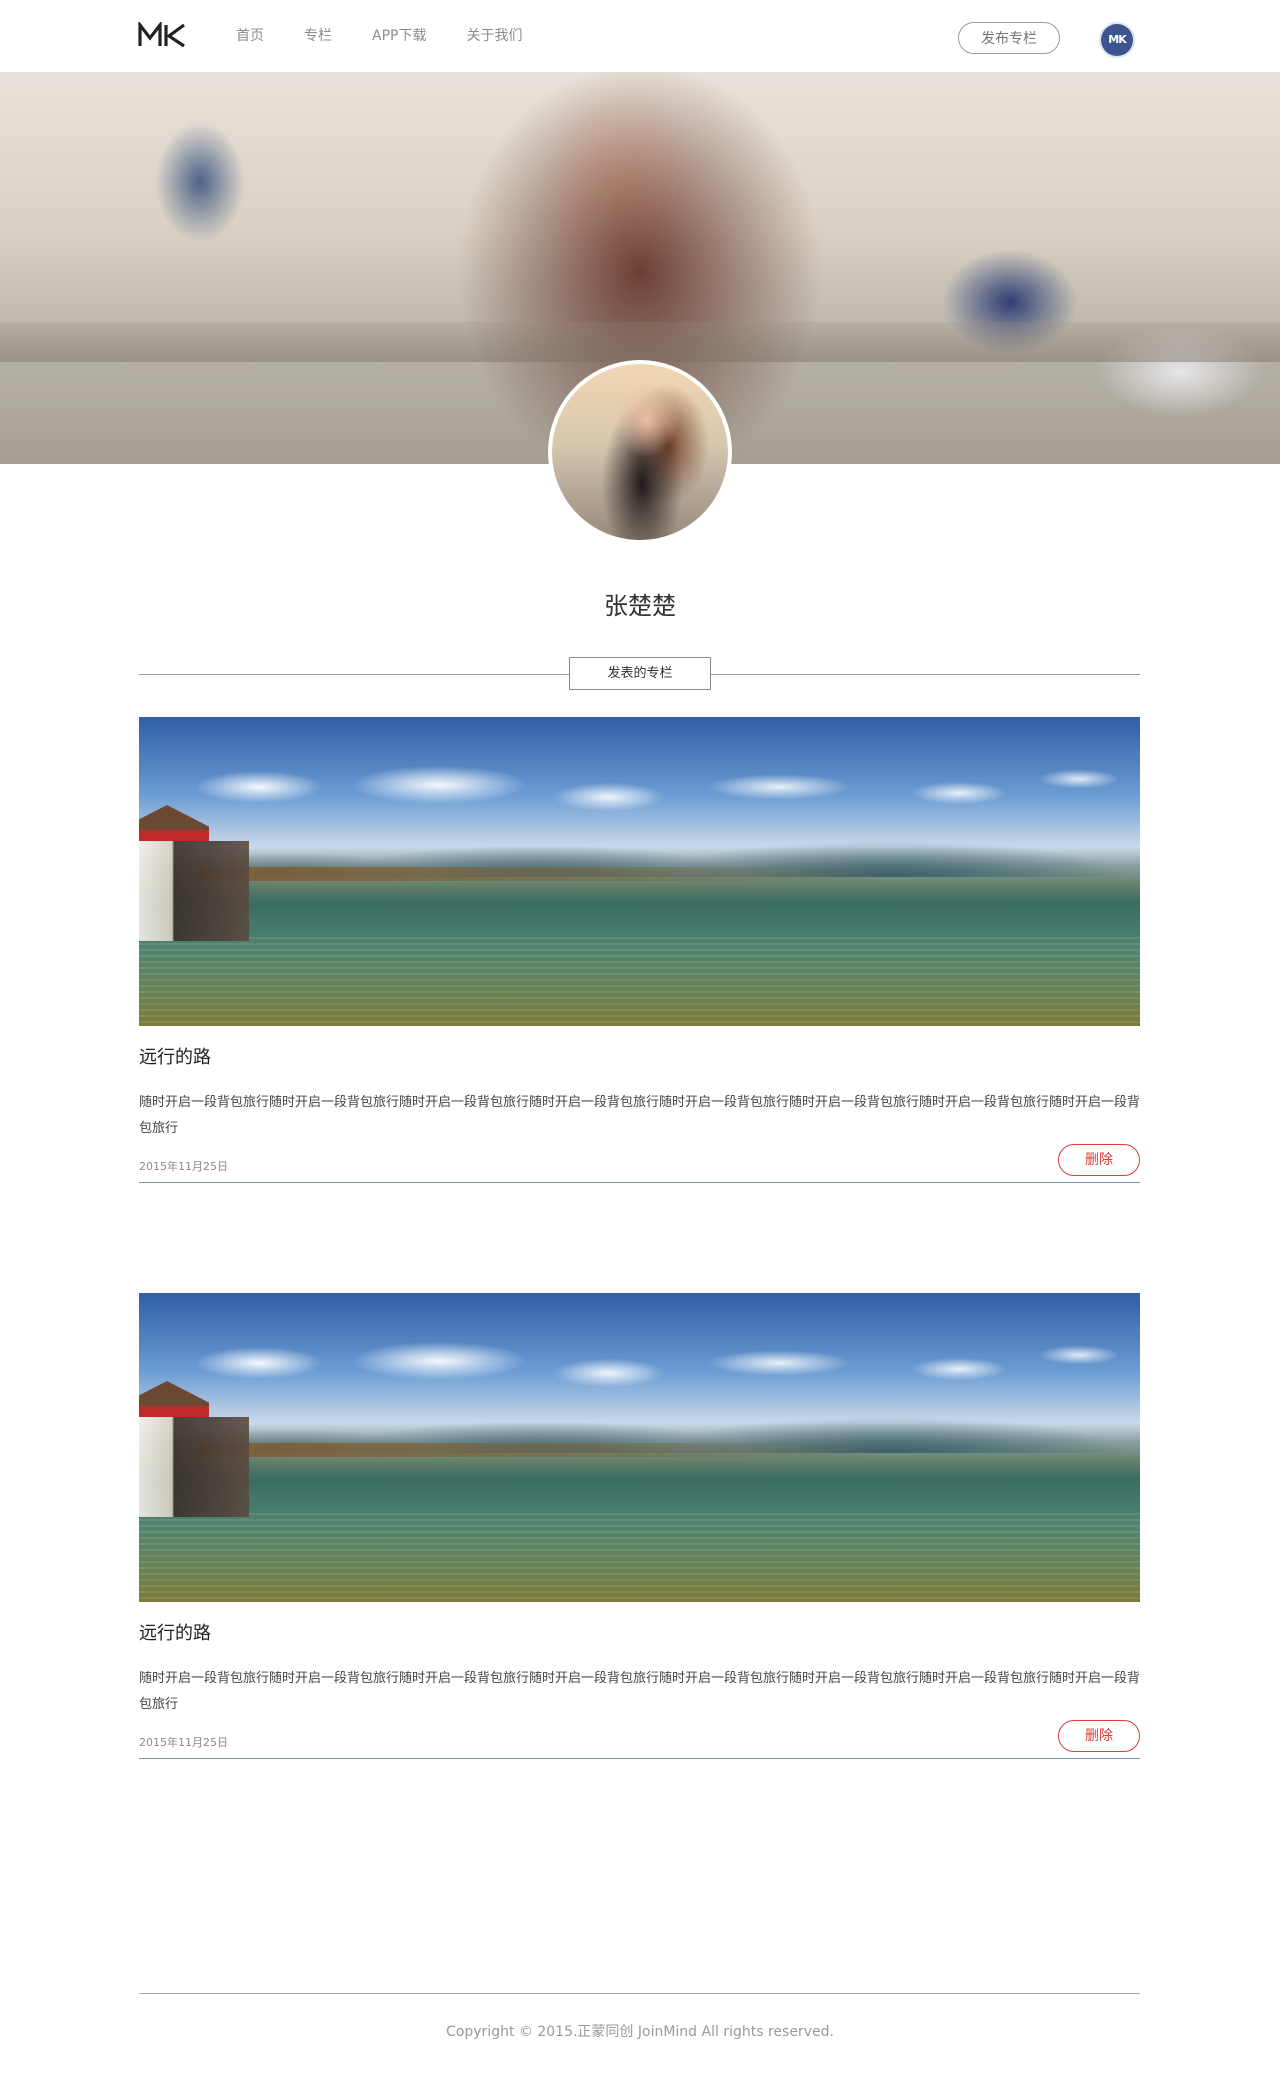 The width and height of the screenshot is (1280, 2080). Describe the element at coordinates (640, 452) in the screenshot. I see `profile-avatar` at that location.